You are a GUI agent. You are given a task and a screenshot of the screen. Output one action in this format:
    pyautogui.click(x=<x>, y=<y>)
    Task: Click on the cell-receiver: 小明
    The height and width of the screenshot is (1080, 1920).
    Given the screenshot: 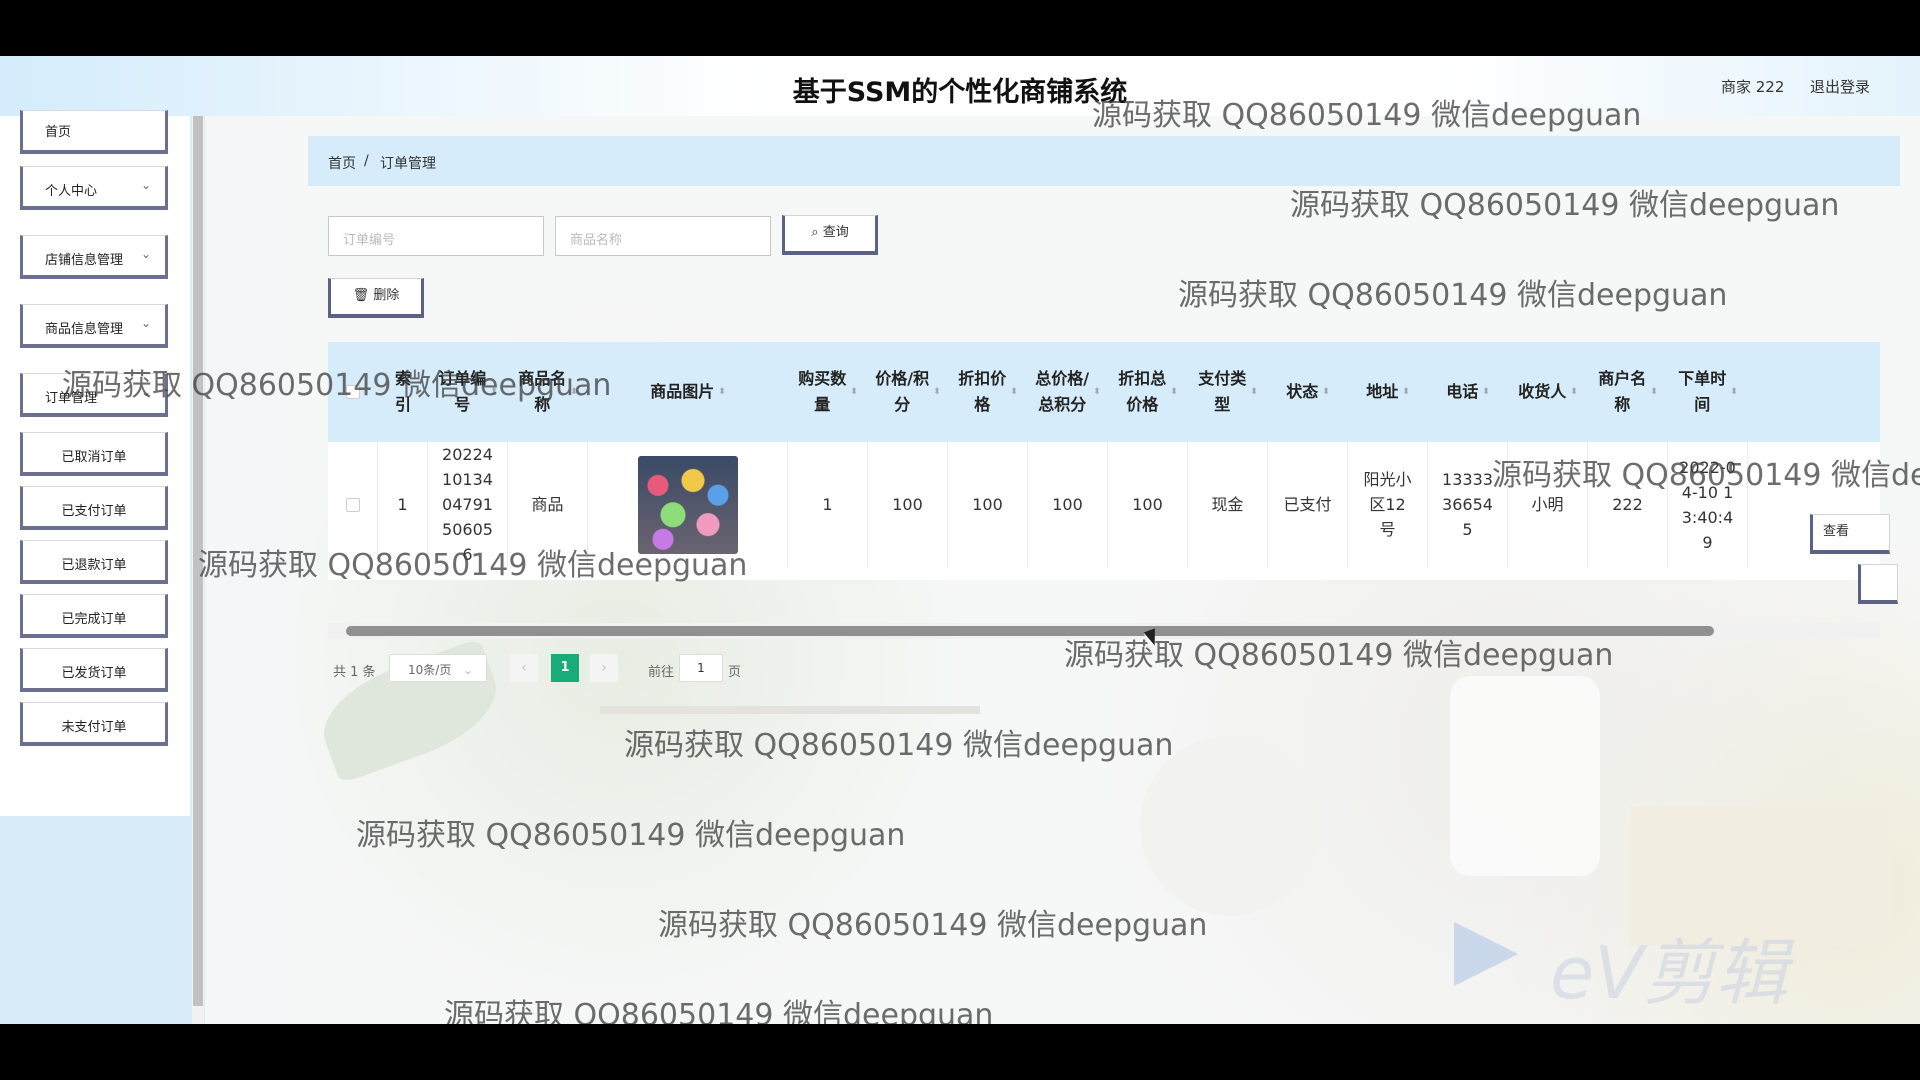 What is the action you would take?
    pyautogui.click(x=1548, y=504)
    